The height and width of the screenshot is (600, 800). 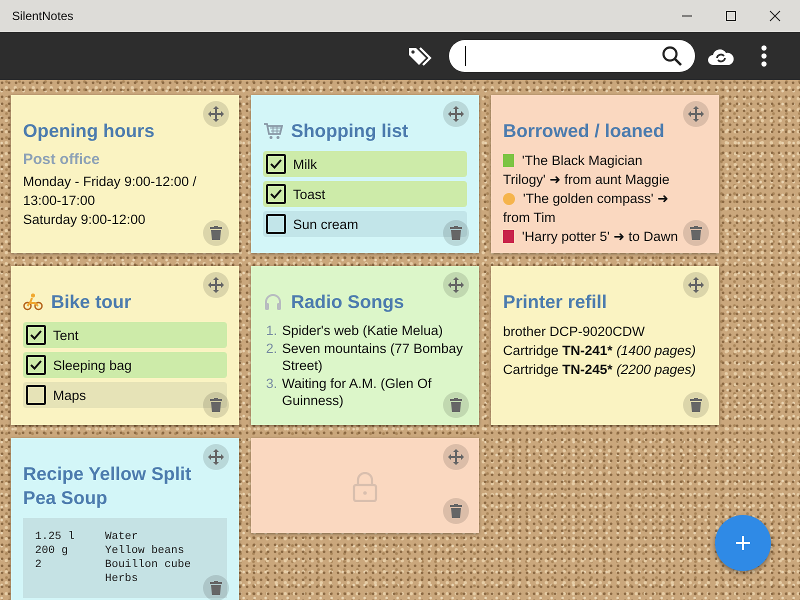 I want to click on note-title: Opening hours, so click(x=89, y=131).